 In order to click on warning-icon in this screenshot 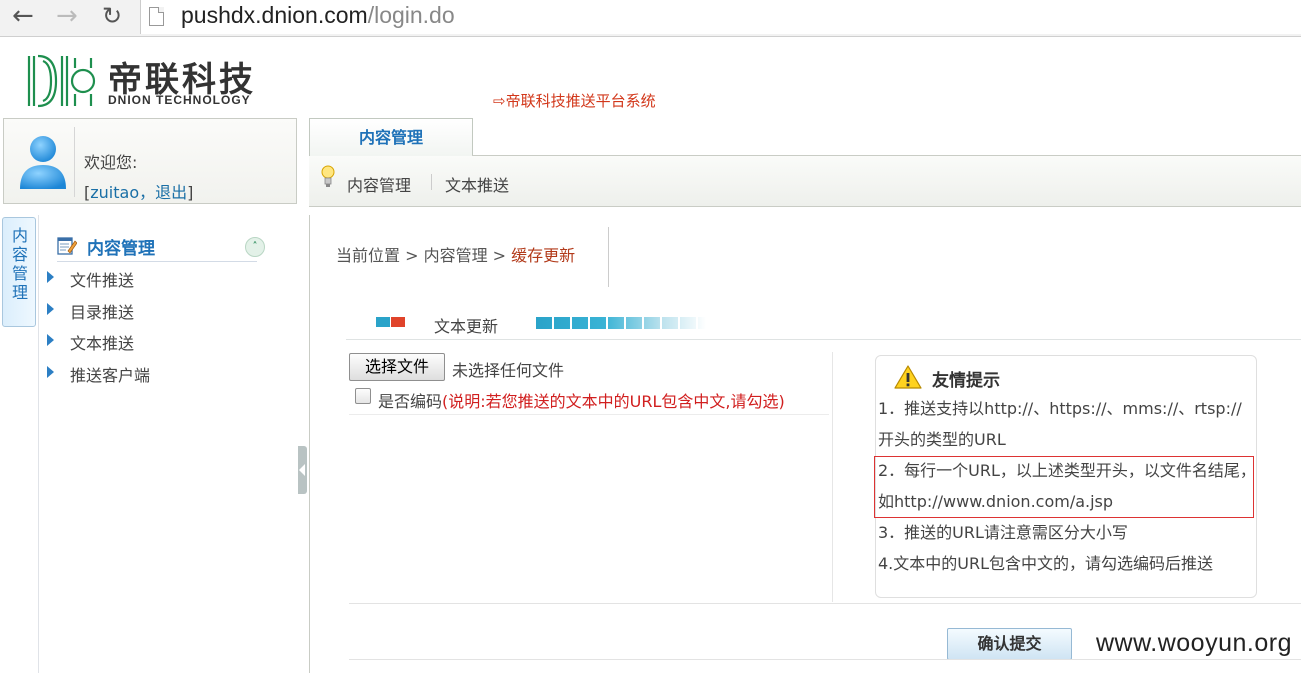, I will do `click(908, 377)`.